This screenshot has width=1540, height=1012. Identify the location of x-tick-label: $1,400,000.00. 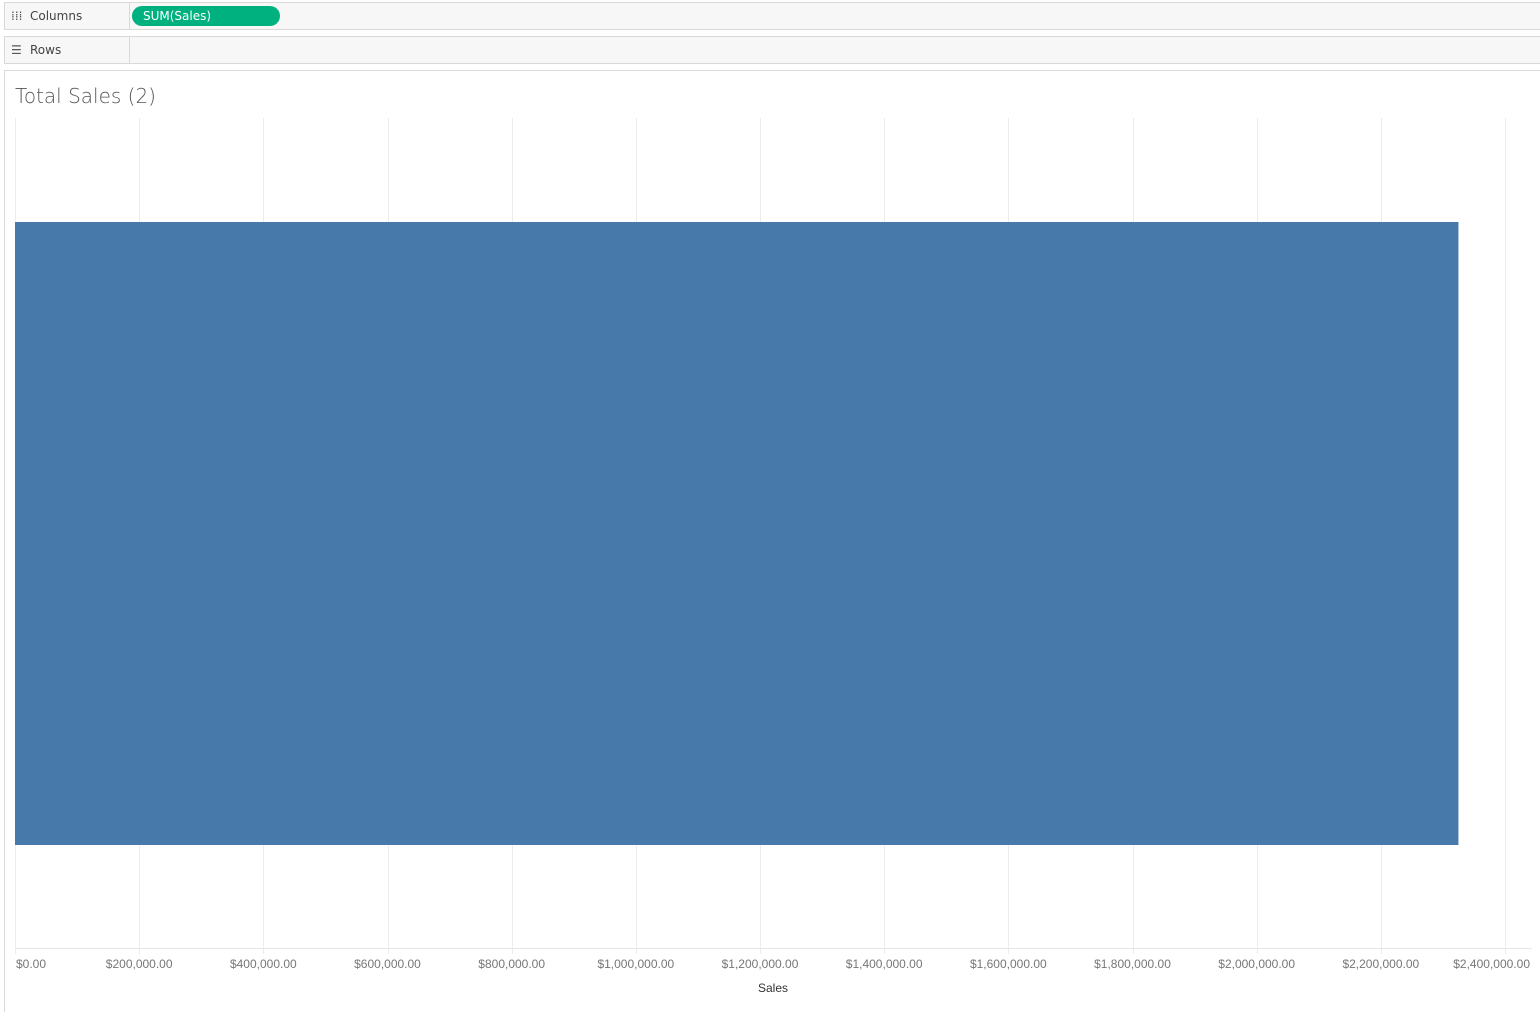
(884, 964).